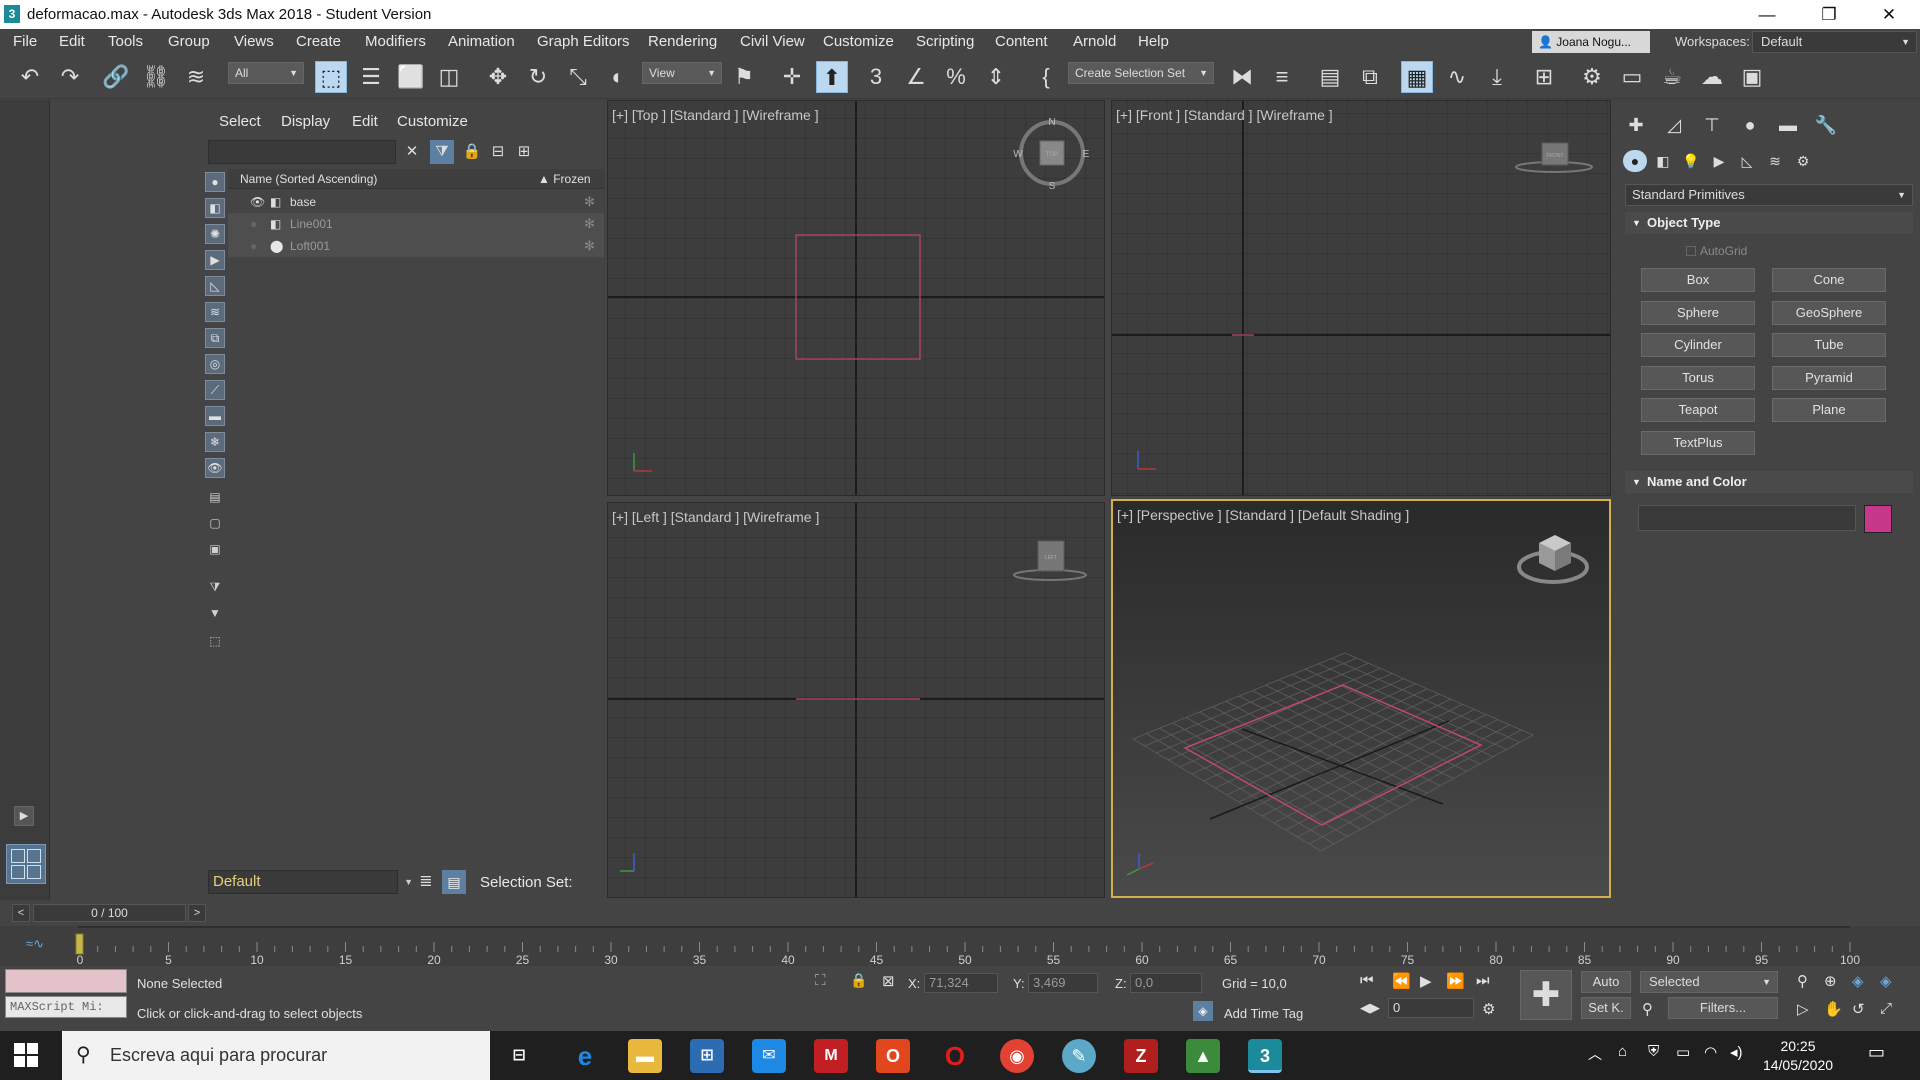 This screenshot has width=1920, height=1080. What do you see at coordinates (715, 115) in the screenshot?
I see `viewport-label: [+] [Top ] [Standard ] [Wireframe ]` at bounding box center [715, 115].